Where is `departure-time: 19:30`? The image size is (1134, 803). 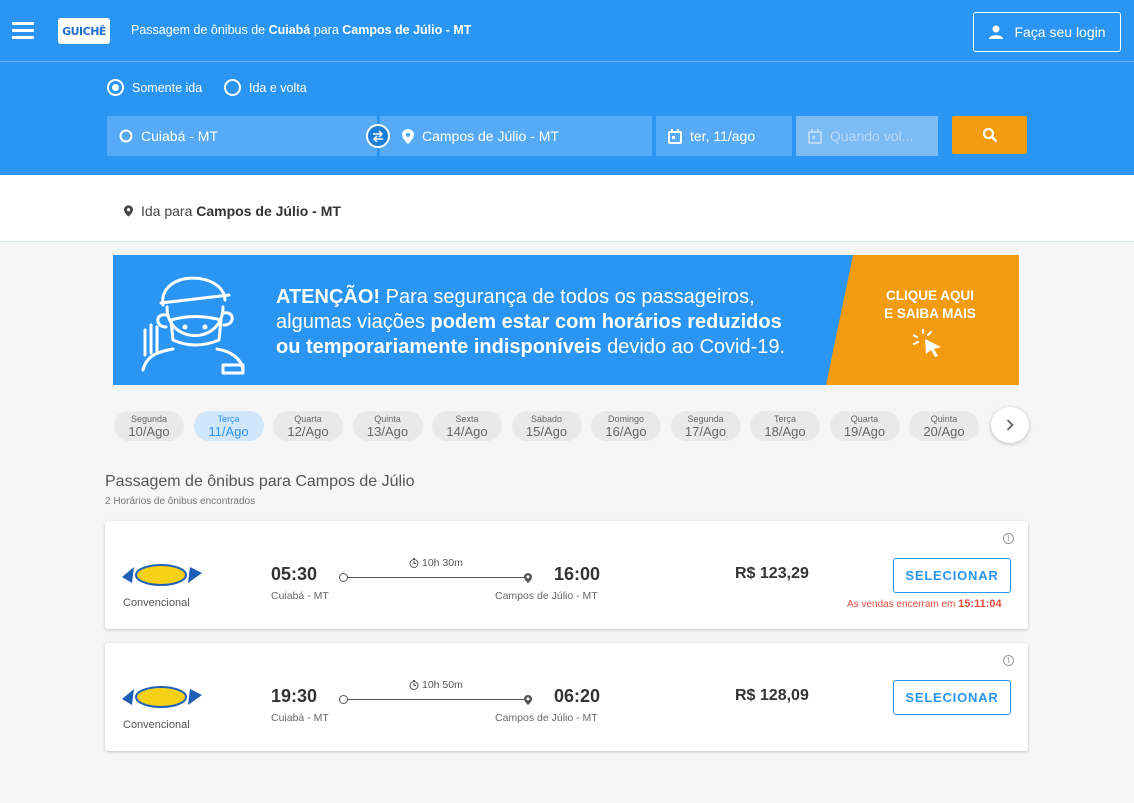 departure-time: 19:30 is located at coordinates (294, 696).